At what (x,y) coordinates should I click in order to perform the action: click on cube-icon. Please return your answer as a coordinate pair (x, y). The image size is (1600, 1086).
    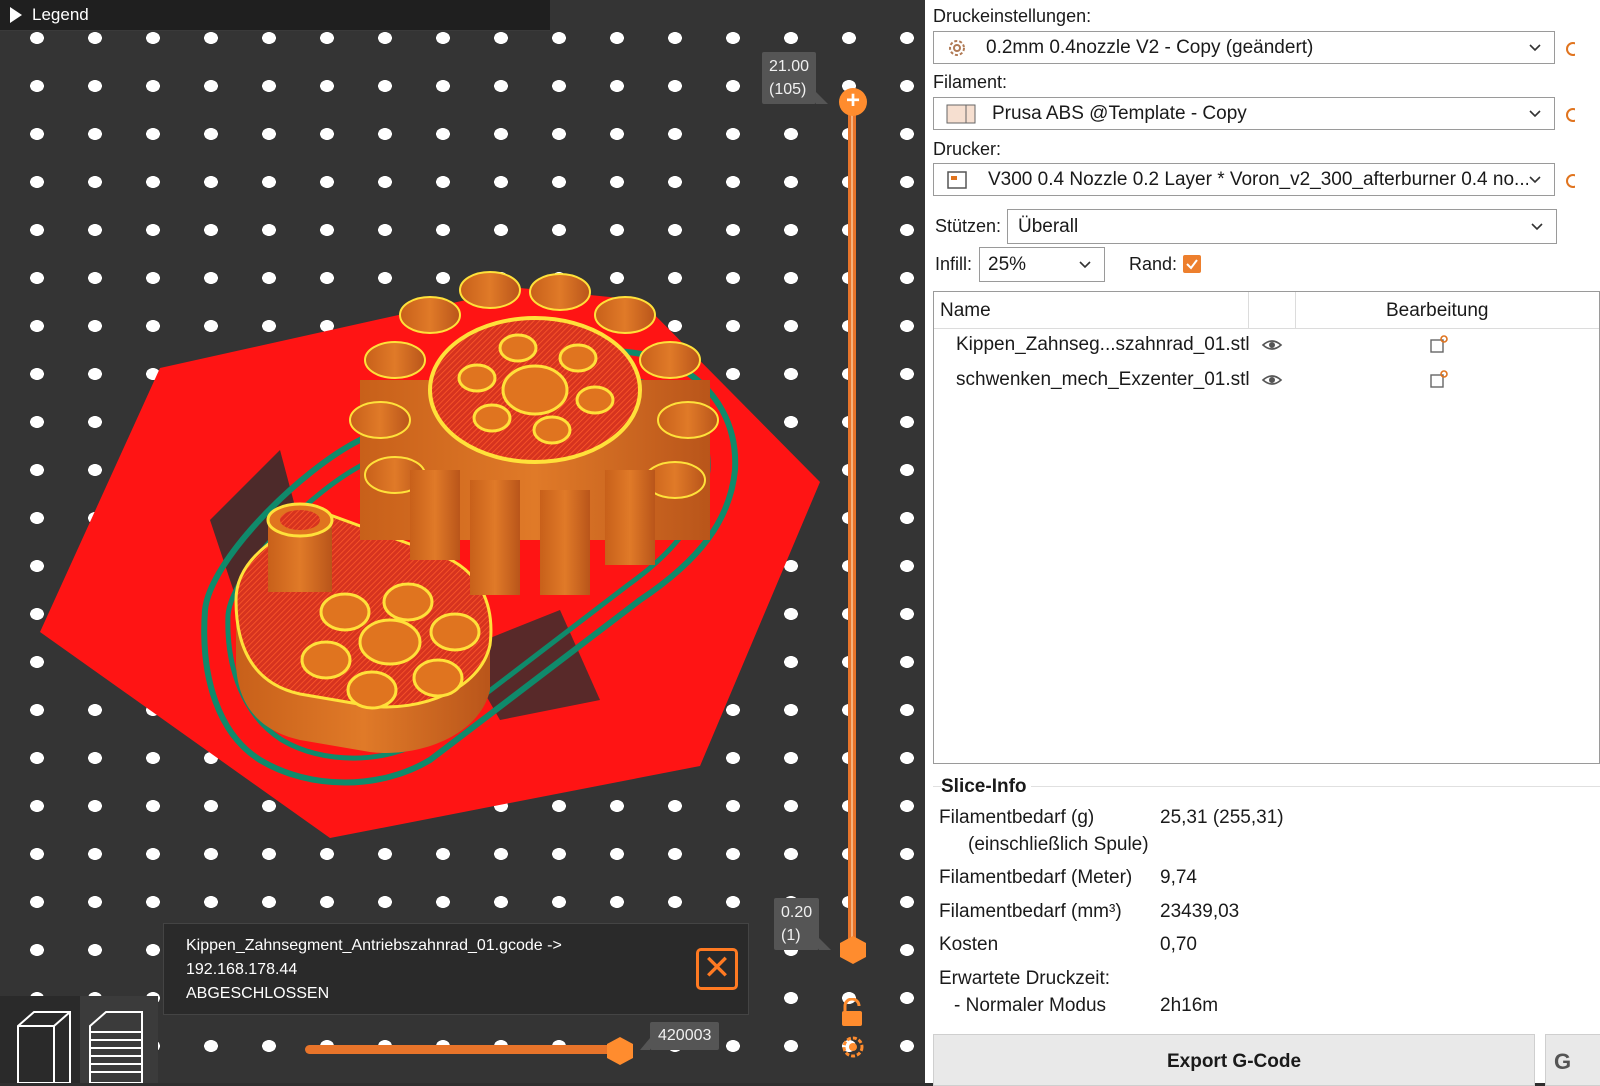
    Looking at the image, I should click on (39, 1039).